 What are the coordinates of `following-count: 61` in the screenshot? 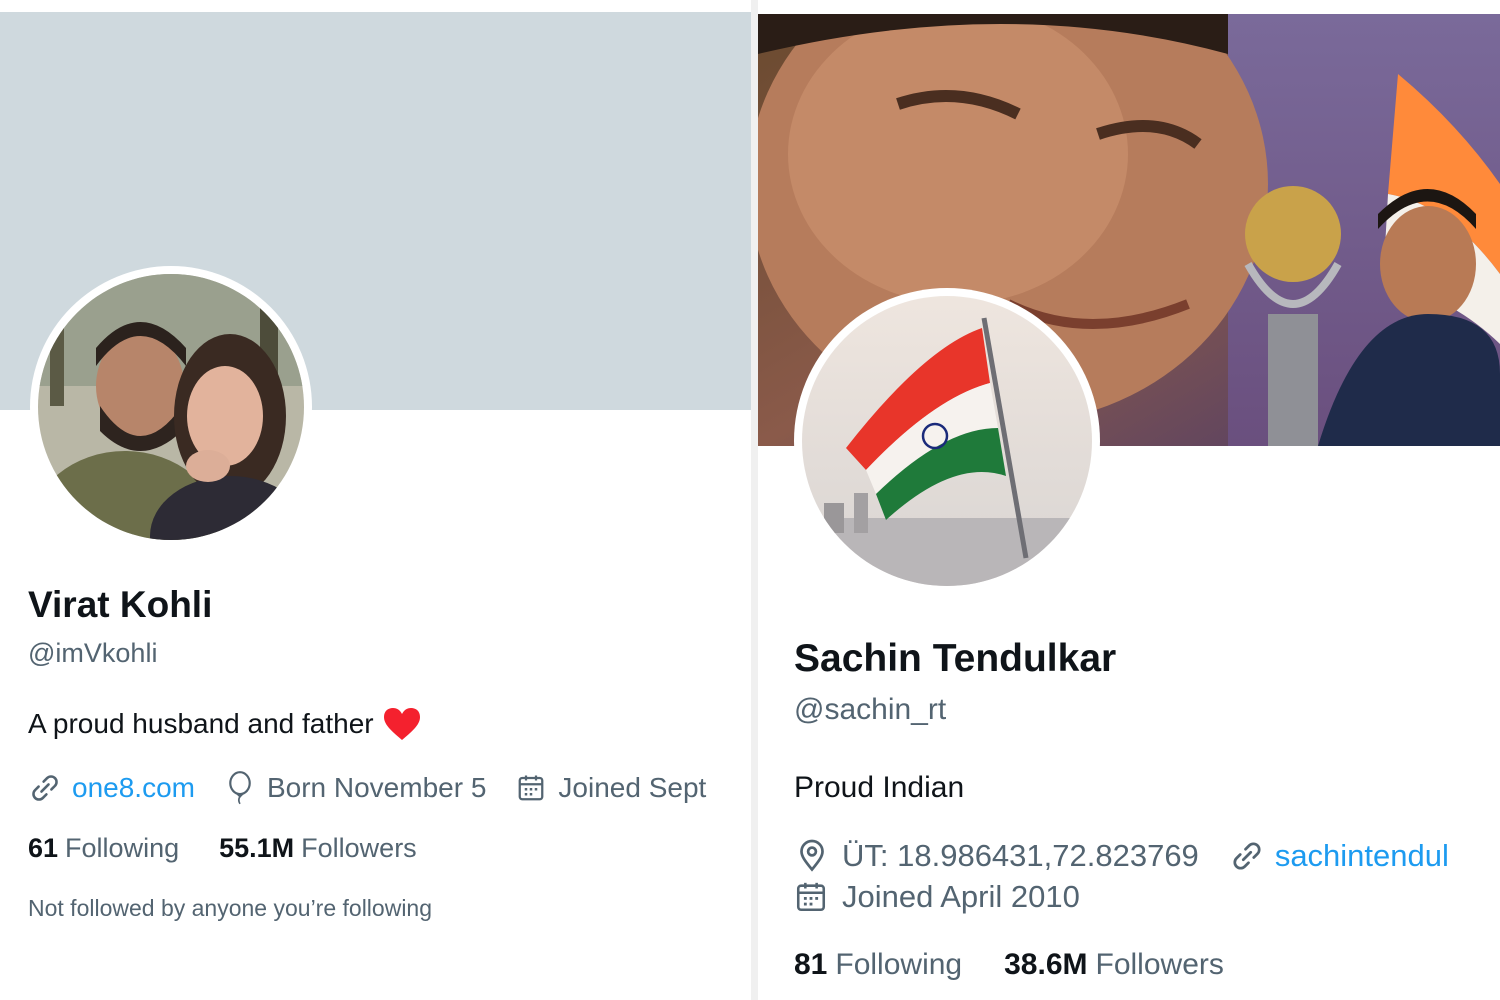 It's located at (43, 848).